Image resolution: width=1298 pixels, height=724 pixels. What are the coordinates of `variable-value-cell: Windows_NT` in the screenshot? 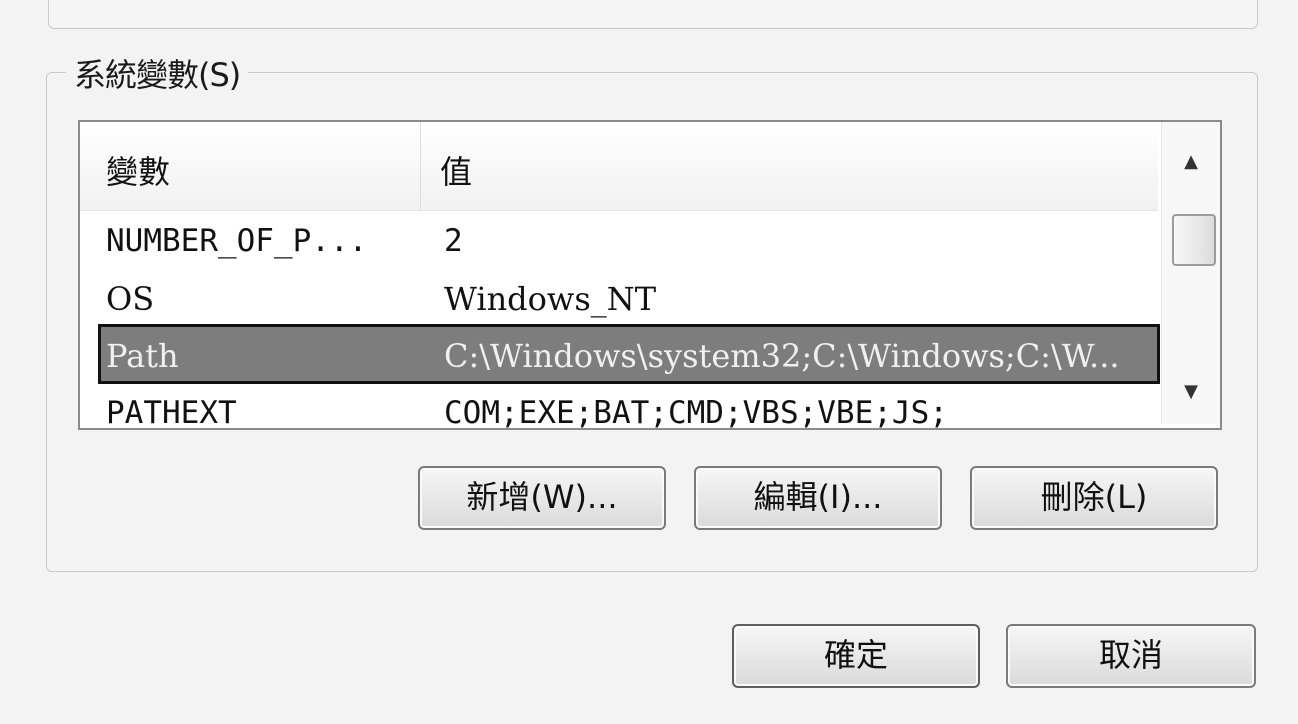 It's located at (550, 299).